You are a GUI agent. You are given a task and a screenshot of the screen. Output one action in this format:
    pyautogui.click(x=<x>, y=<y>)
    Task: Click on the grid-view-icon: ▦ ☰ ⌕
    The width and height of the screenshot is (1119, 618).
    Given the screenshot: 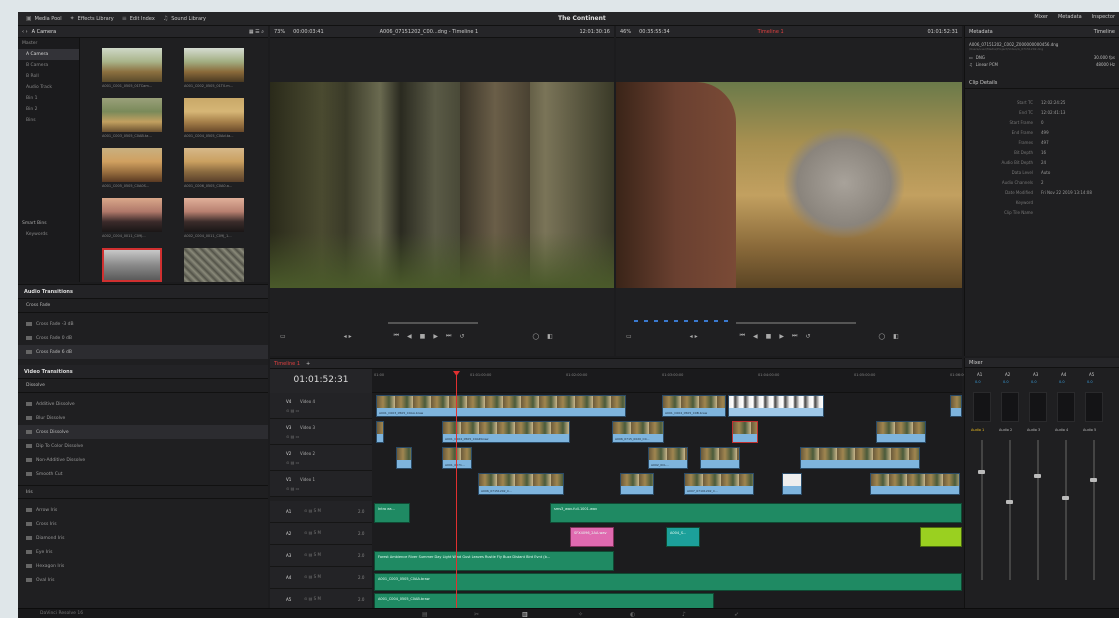 What is the action you would take?
    pyautogui.click(x=256, y=32)
    